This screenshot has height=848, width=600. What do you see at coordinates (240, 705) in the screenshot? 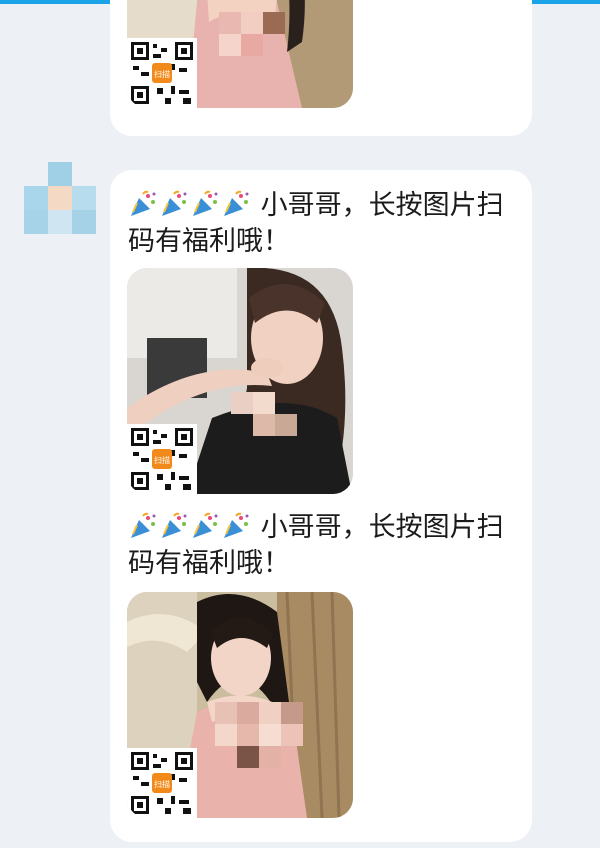
I see `promo-image-2: 扫描` at bounding box center [240, 705].